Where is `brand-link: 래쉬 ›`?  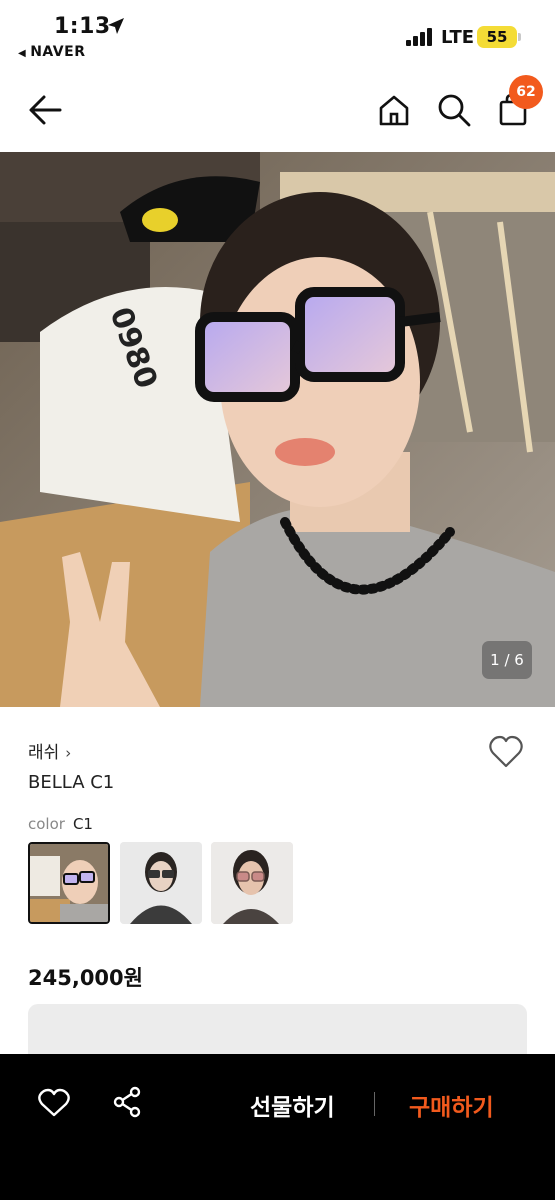 brand-link: 래쉬 › is located at coordinates (49, 750).